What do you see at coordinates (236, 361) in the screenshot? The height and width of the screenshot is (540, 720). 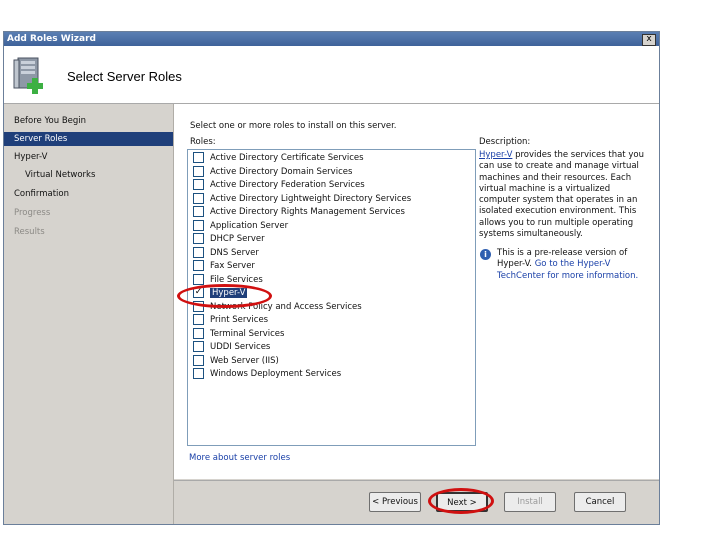 I see `role-item: Web Server (IIS)` at bounding box center [236, 361].